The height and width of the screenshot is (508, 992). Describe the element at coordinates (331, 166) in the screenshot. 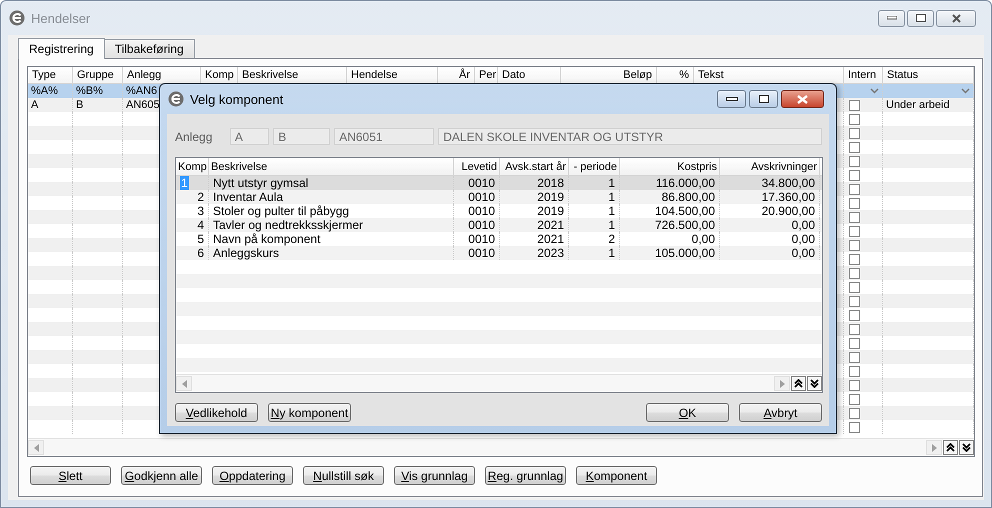

I see `column-header: Beskrivelse` at that location.